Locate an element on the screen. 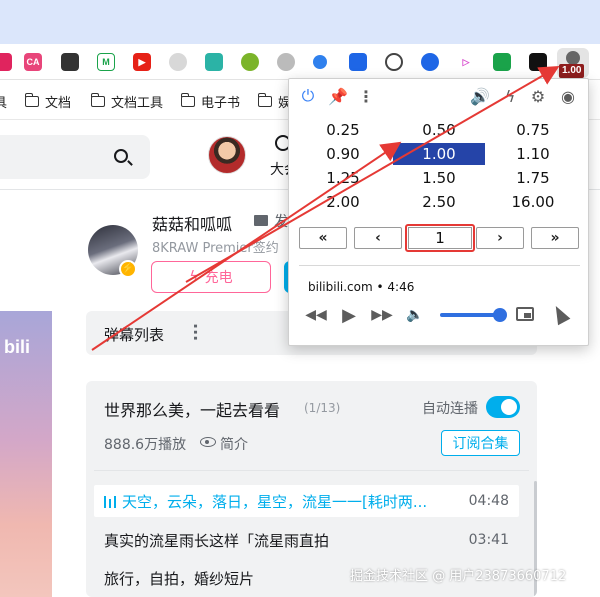  playlist-item: 天空，云朵，落日，星空，流星一一[耗时两... 04:48 is located at coordinates (306, 501).